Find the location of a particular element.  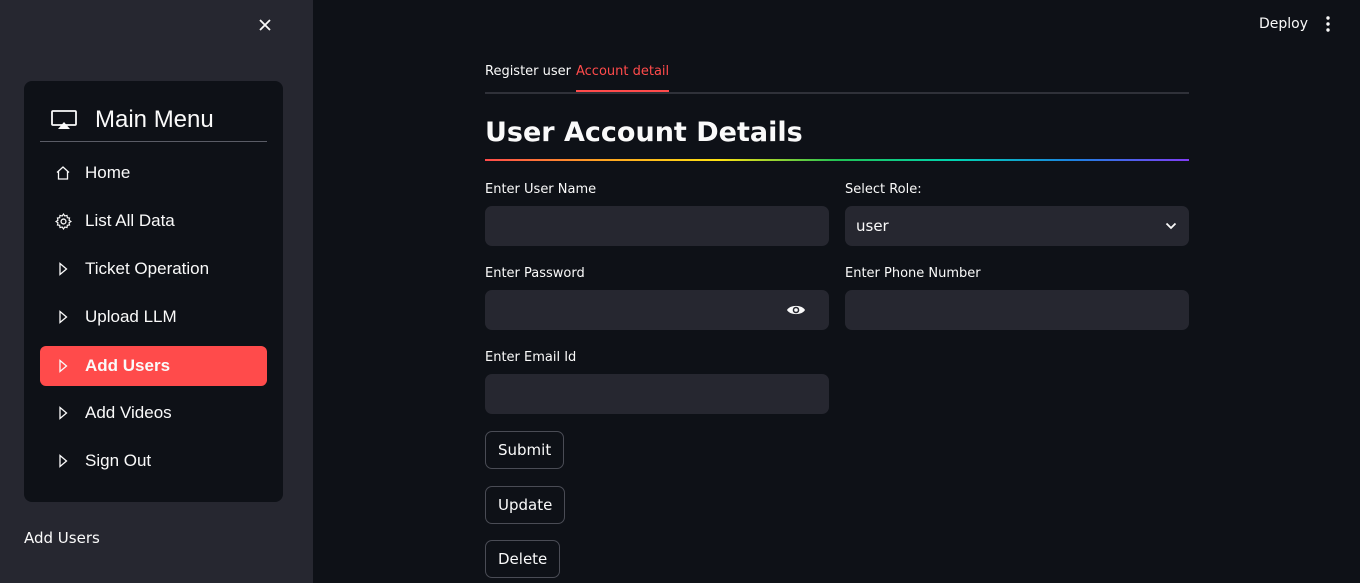

sidebar-item-label: Add Users is located at coordinates (128, 365).